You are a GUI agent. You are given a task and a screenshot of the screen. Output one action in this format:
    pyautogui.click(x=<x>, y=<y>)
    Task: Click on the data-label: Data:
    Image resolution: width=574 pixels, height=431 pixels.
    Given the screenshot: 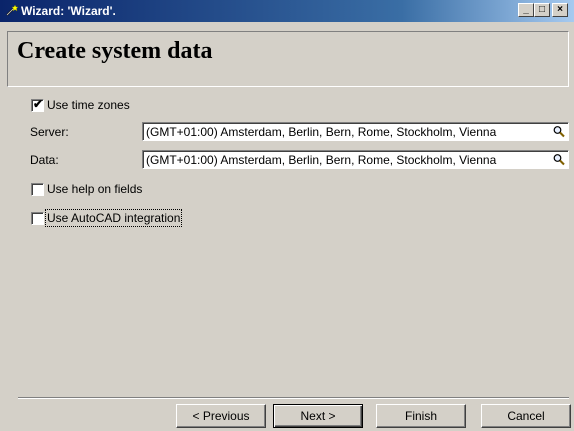 What is the action you would take?
    pyautogui.click(x=44, y=160)
    